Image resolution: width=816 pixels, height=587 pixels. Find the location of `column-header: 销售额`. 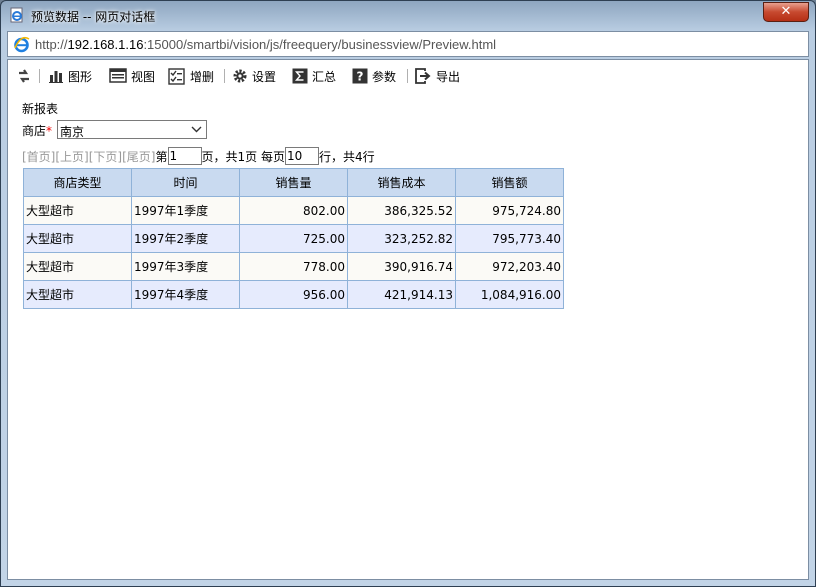

column-header: 销售额 is located at coordinates (509, 182).